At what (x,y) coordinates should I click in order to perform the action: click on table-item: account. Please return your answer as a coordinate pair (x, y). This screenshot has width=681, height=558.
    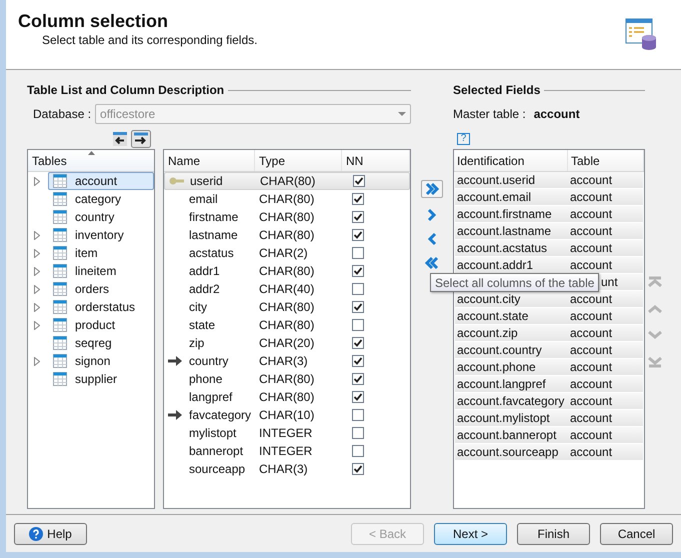
    Looking at the image, I should click on (101, 181).